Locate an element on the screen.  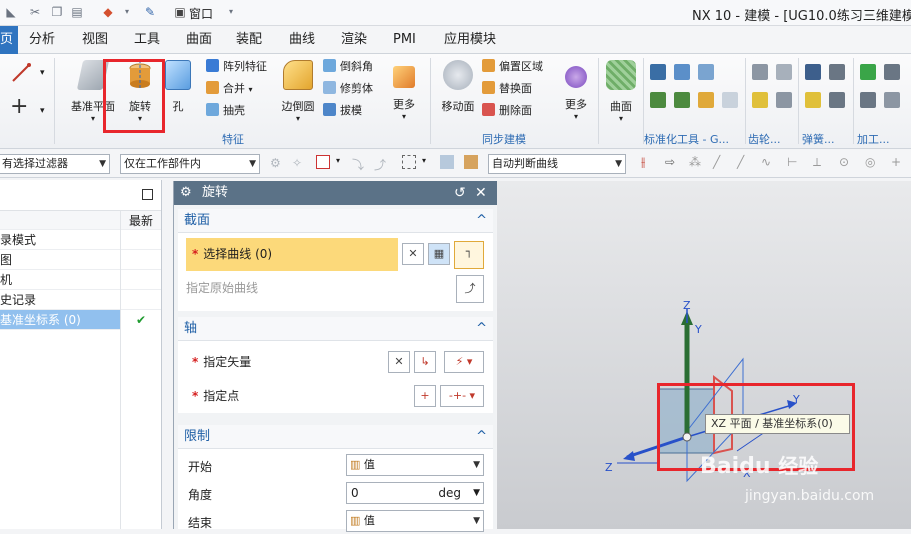
shell-button: 抽壳 is located at coordinates (236, 111).